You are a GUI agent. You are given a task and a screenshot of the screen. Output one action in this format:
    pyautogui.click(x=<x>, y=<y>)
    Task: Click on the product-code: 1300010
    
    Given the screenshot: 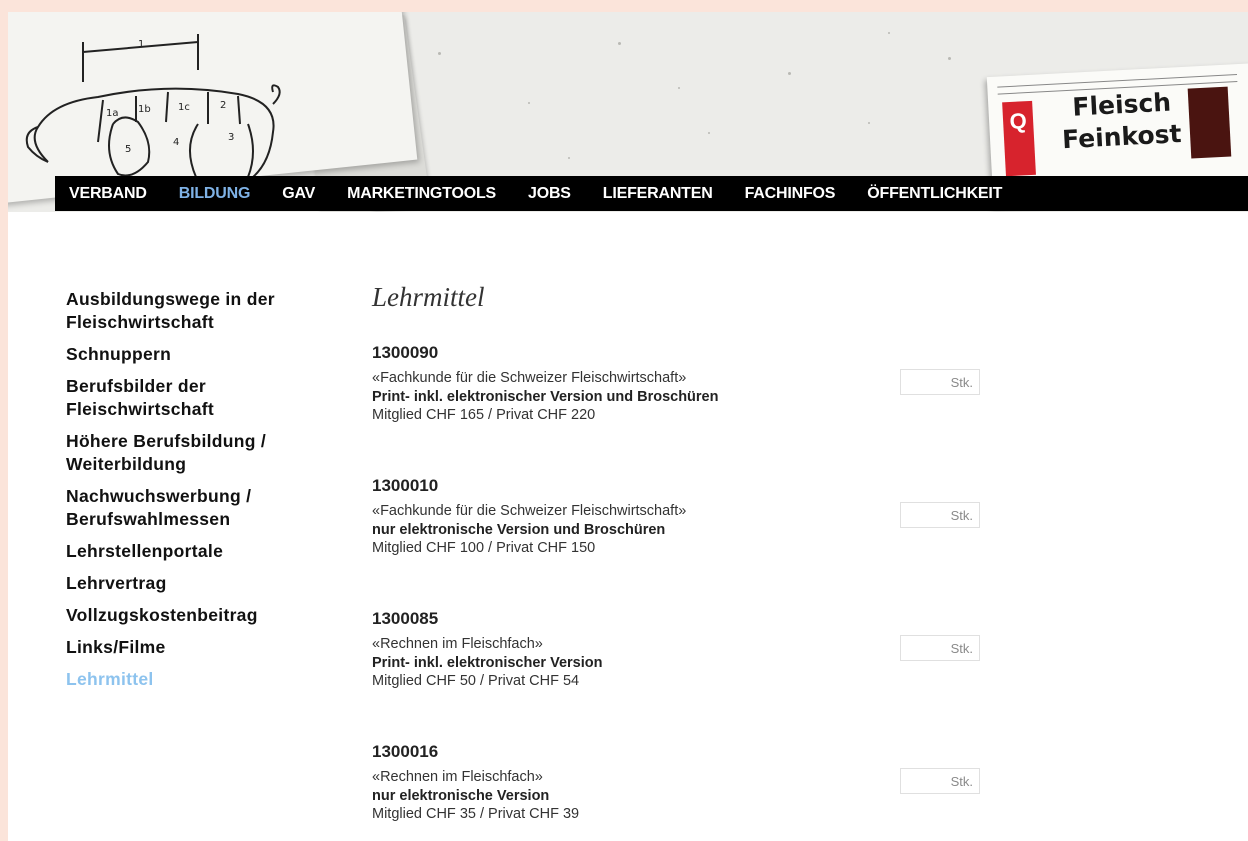 What is the action you would take?
    pyautogui.click(x=405, y=485)
    